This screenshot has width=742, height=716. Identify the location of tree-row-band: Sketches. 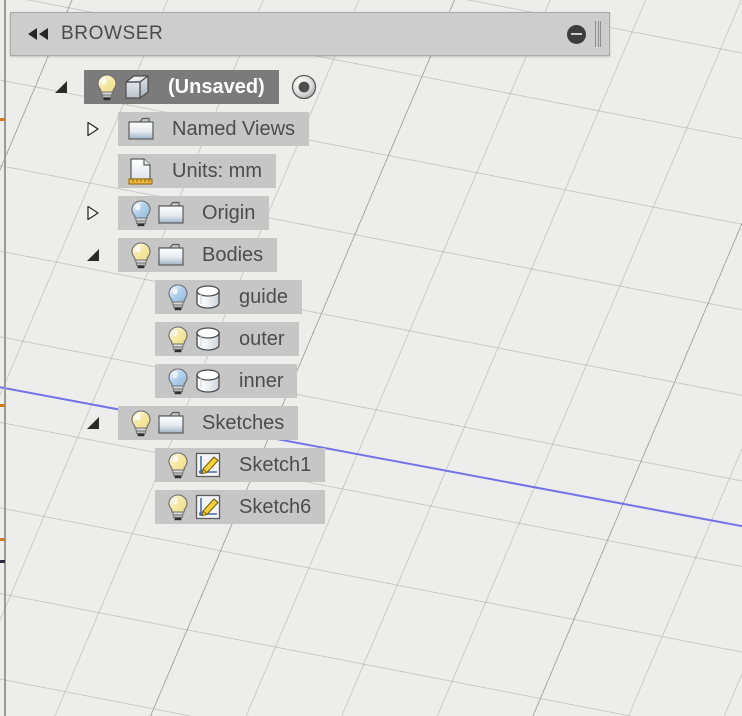
(208, 423).